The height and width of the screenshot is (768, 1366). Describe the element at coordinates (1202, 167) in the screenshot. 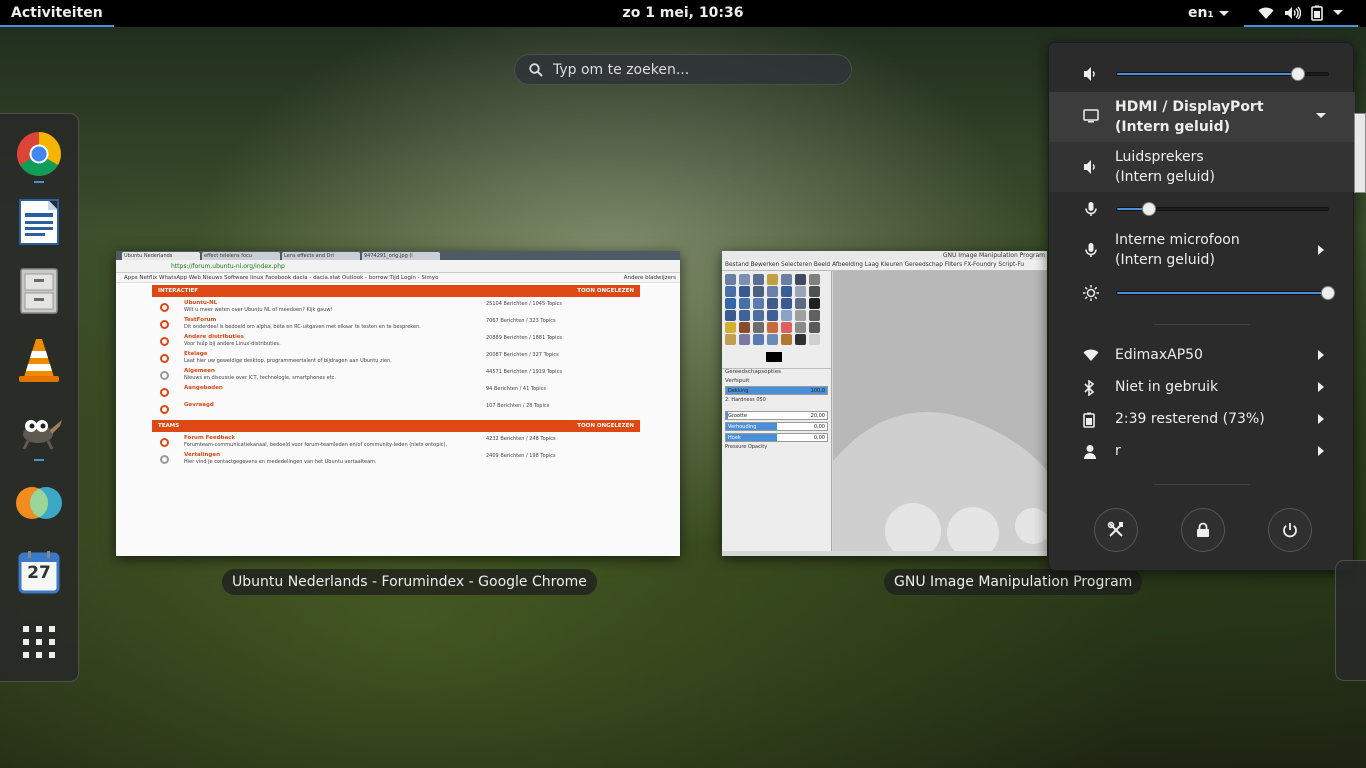

I see `audio-output-option: Luidsprekers (Intern geluid)` at that location.